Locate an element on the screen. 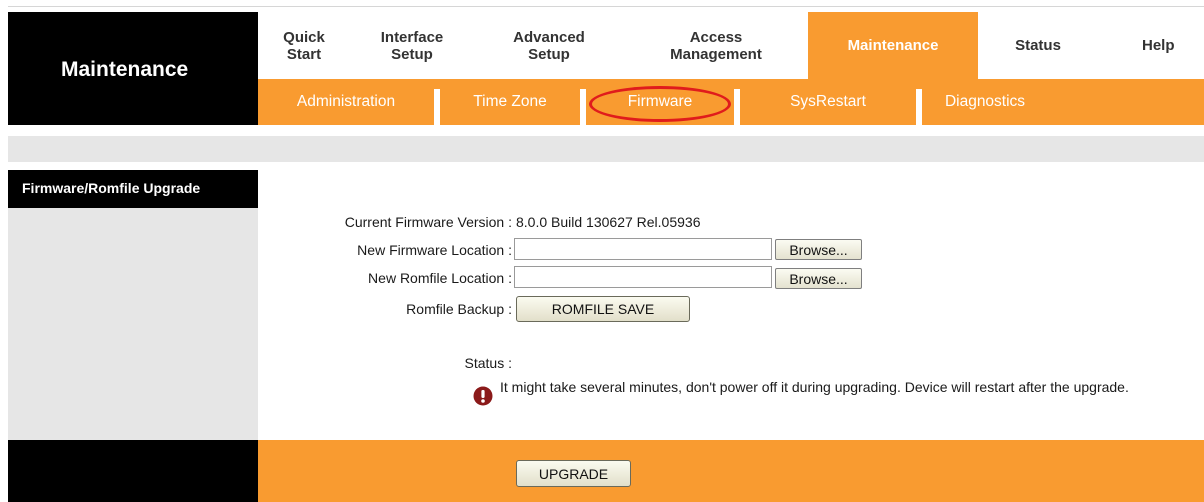 The image size is (1204, 502). firmware-location-label: New Firmware Location : is located at coordinates (434, 250).